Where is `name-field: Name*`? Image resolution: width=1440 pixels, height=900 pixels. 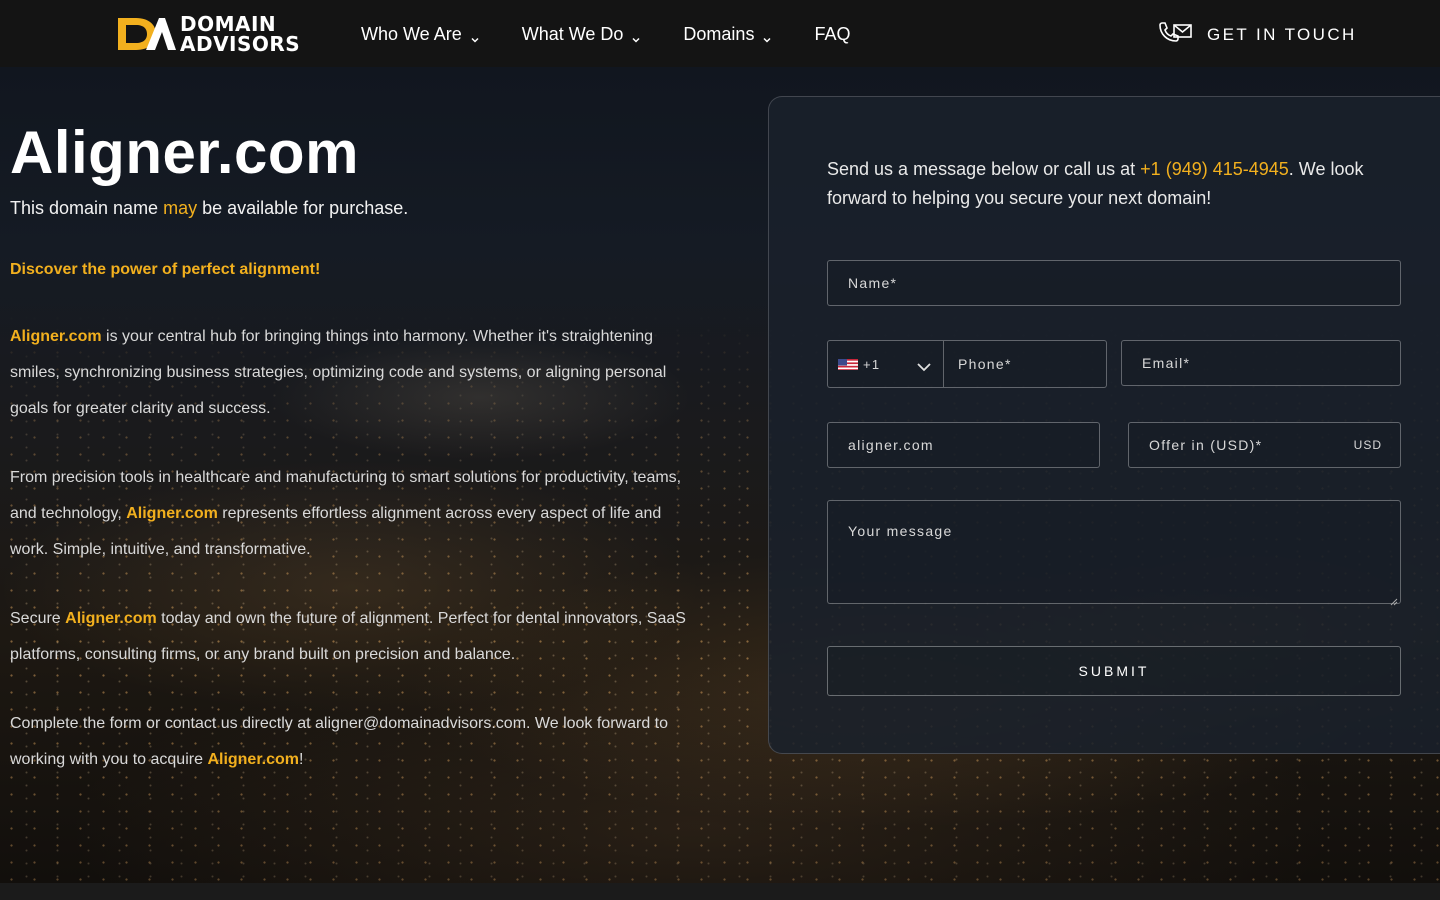
name-field: Name* is located at coordinates (1114, 283).